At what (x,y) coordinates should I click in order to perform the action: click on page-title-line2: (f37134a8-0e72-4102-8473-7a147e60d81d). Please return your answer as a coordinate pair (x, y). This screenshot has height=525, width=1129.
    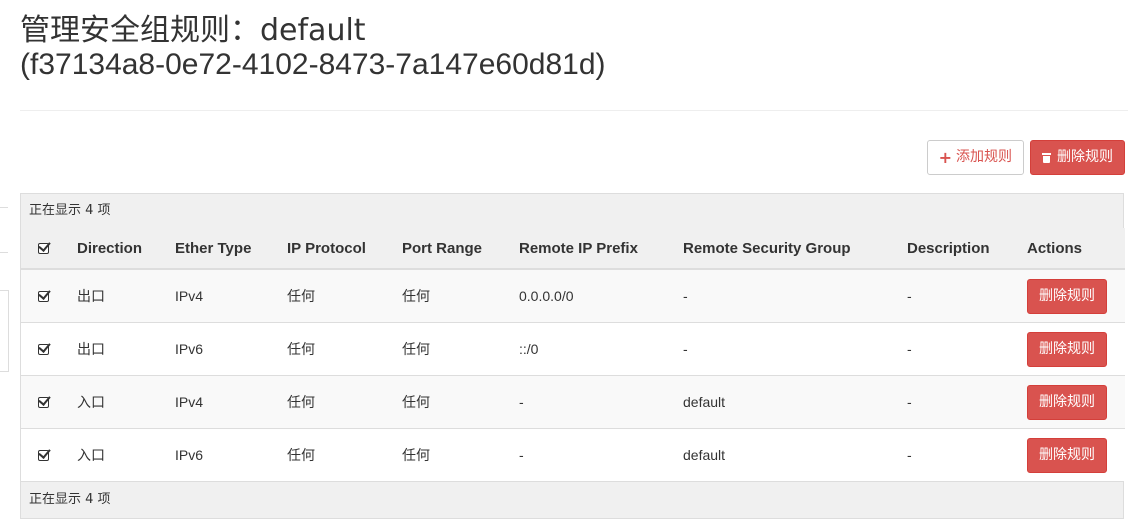
    Looking at the image, I should click on (313, 64).